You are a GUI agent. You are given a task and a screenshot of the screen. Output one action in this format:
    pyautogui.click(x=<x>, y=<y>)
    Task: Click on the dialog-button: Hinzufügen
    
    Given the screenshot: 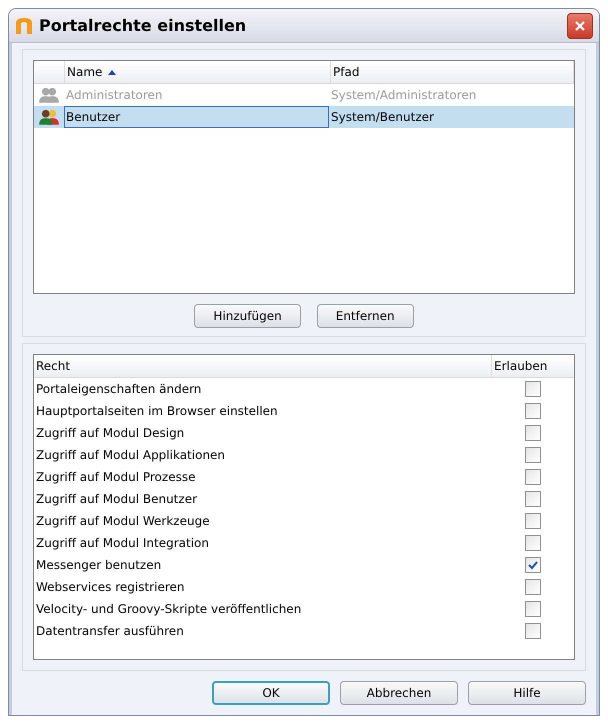 What is the action you would take?
    pyautogui.click(x=247, y=316)
    